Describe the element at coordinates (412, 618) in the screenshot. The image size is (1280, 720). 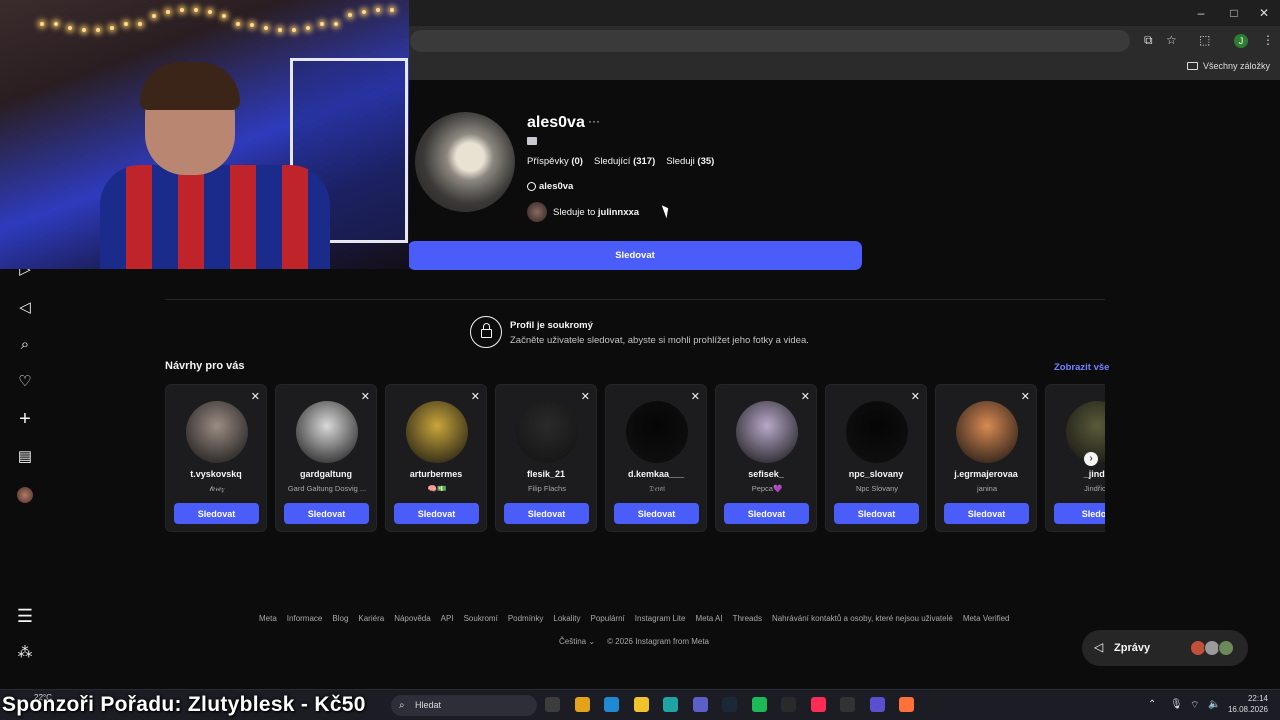
I see `footer-link: Nápověda` at that location.